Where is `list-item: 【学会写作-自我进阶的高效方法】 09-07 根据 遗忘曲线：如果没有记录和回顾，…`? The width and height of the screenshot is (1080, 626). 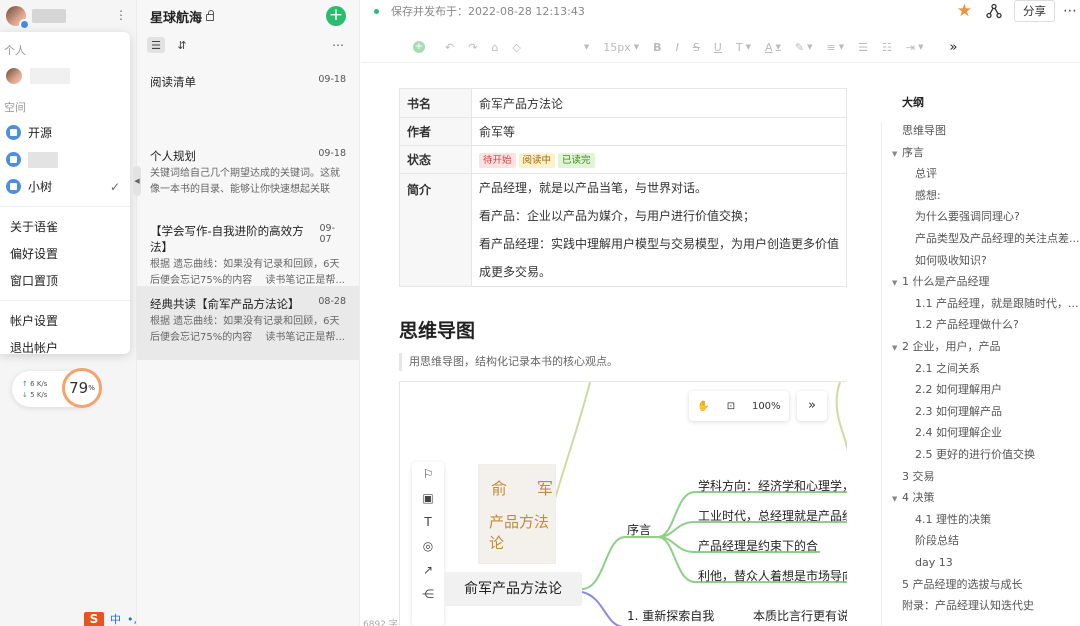
list-item: 【学会写作-自我进阶的高效方法】 09-07 根据 遗忘曲线：如果没有记录和回顾，… is located at coordinates (248, 250).